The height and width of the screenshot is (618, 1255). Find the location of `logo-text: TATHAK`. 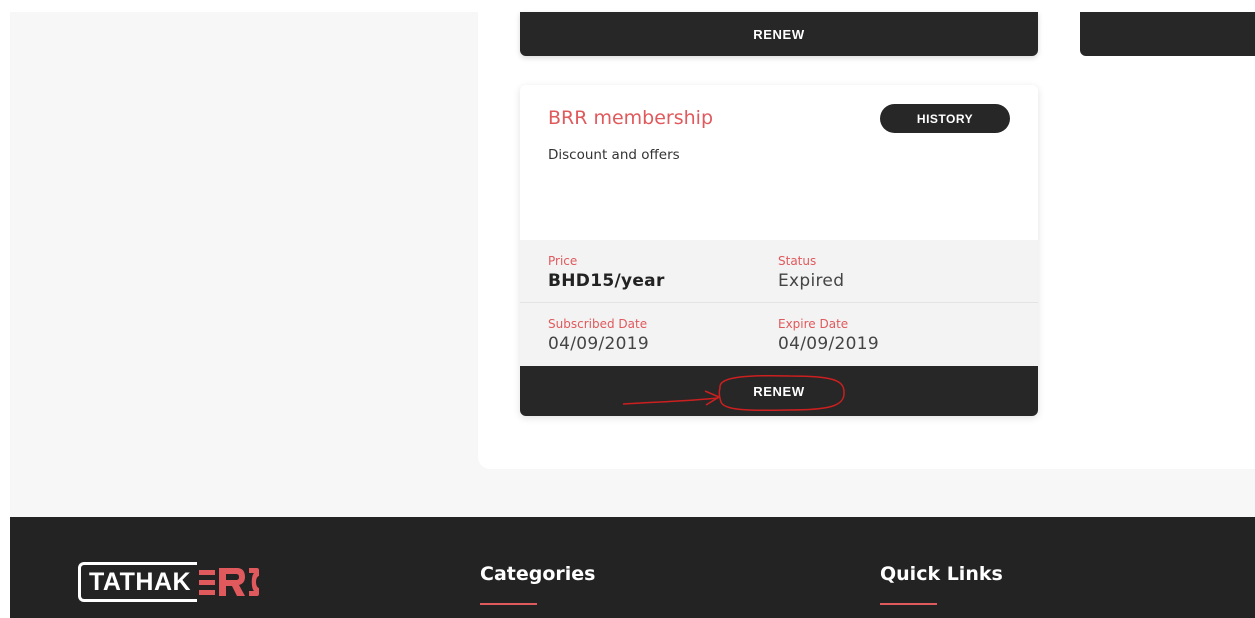

logo-text: TATHAK is located at coordinates (140, 581).